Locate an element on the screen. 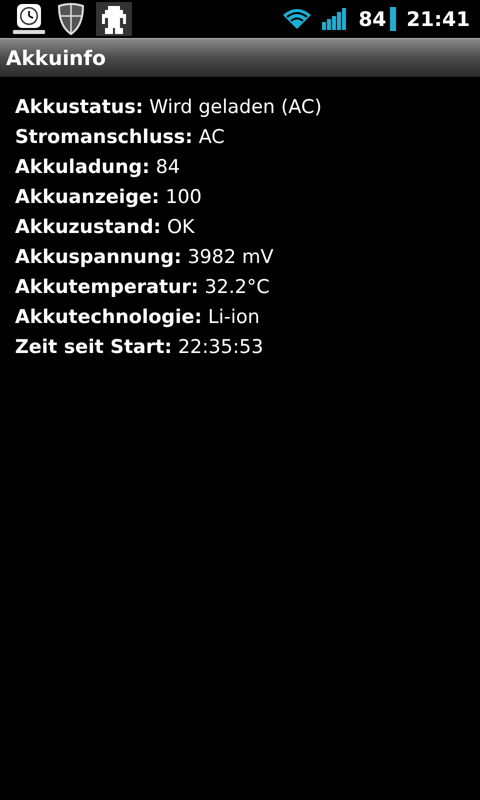  robot-icon is located at coordinates (114, 19).